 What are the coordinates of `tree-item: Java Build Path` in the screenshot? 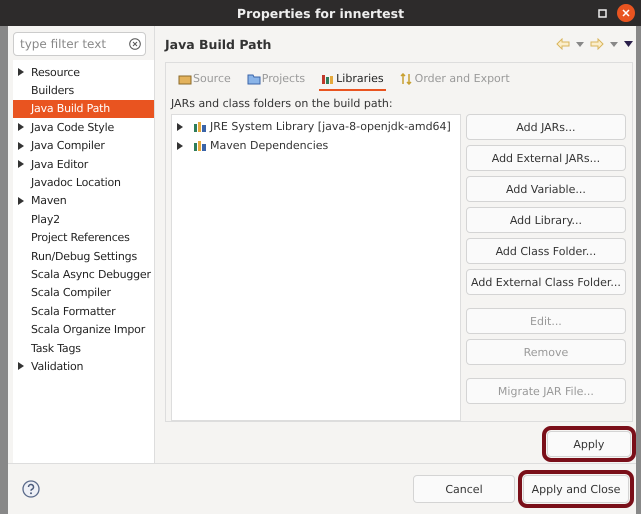 It's located at (83, 109).